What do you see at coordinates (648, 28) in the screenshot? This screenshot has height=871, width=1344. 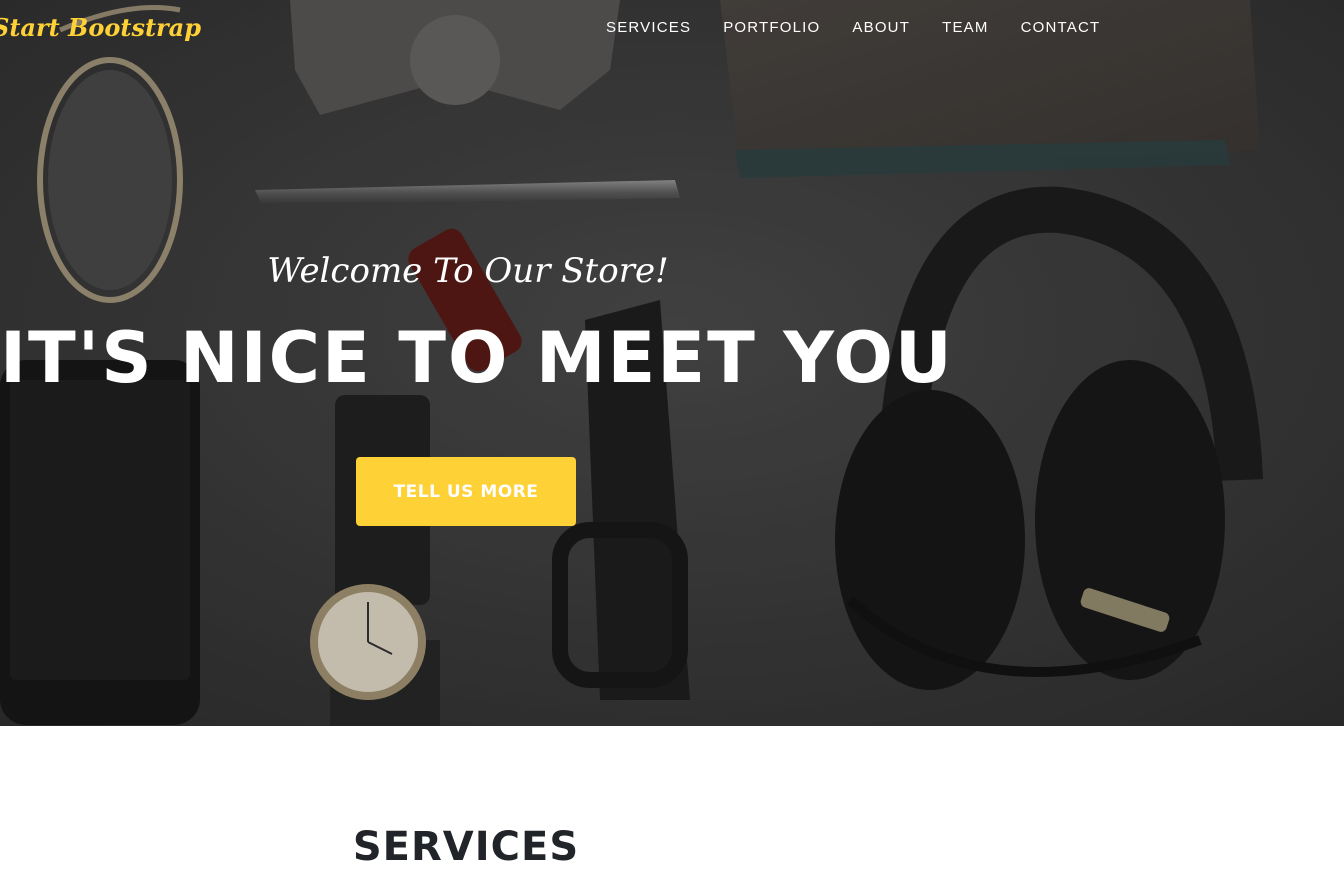 I see `nav-item-services: SERVICES` at bounding box center [648, 28].